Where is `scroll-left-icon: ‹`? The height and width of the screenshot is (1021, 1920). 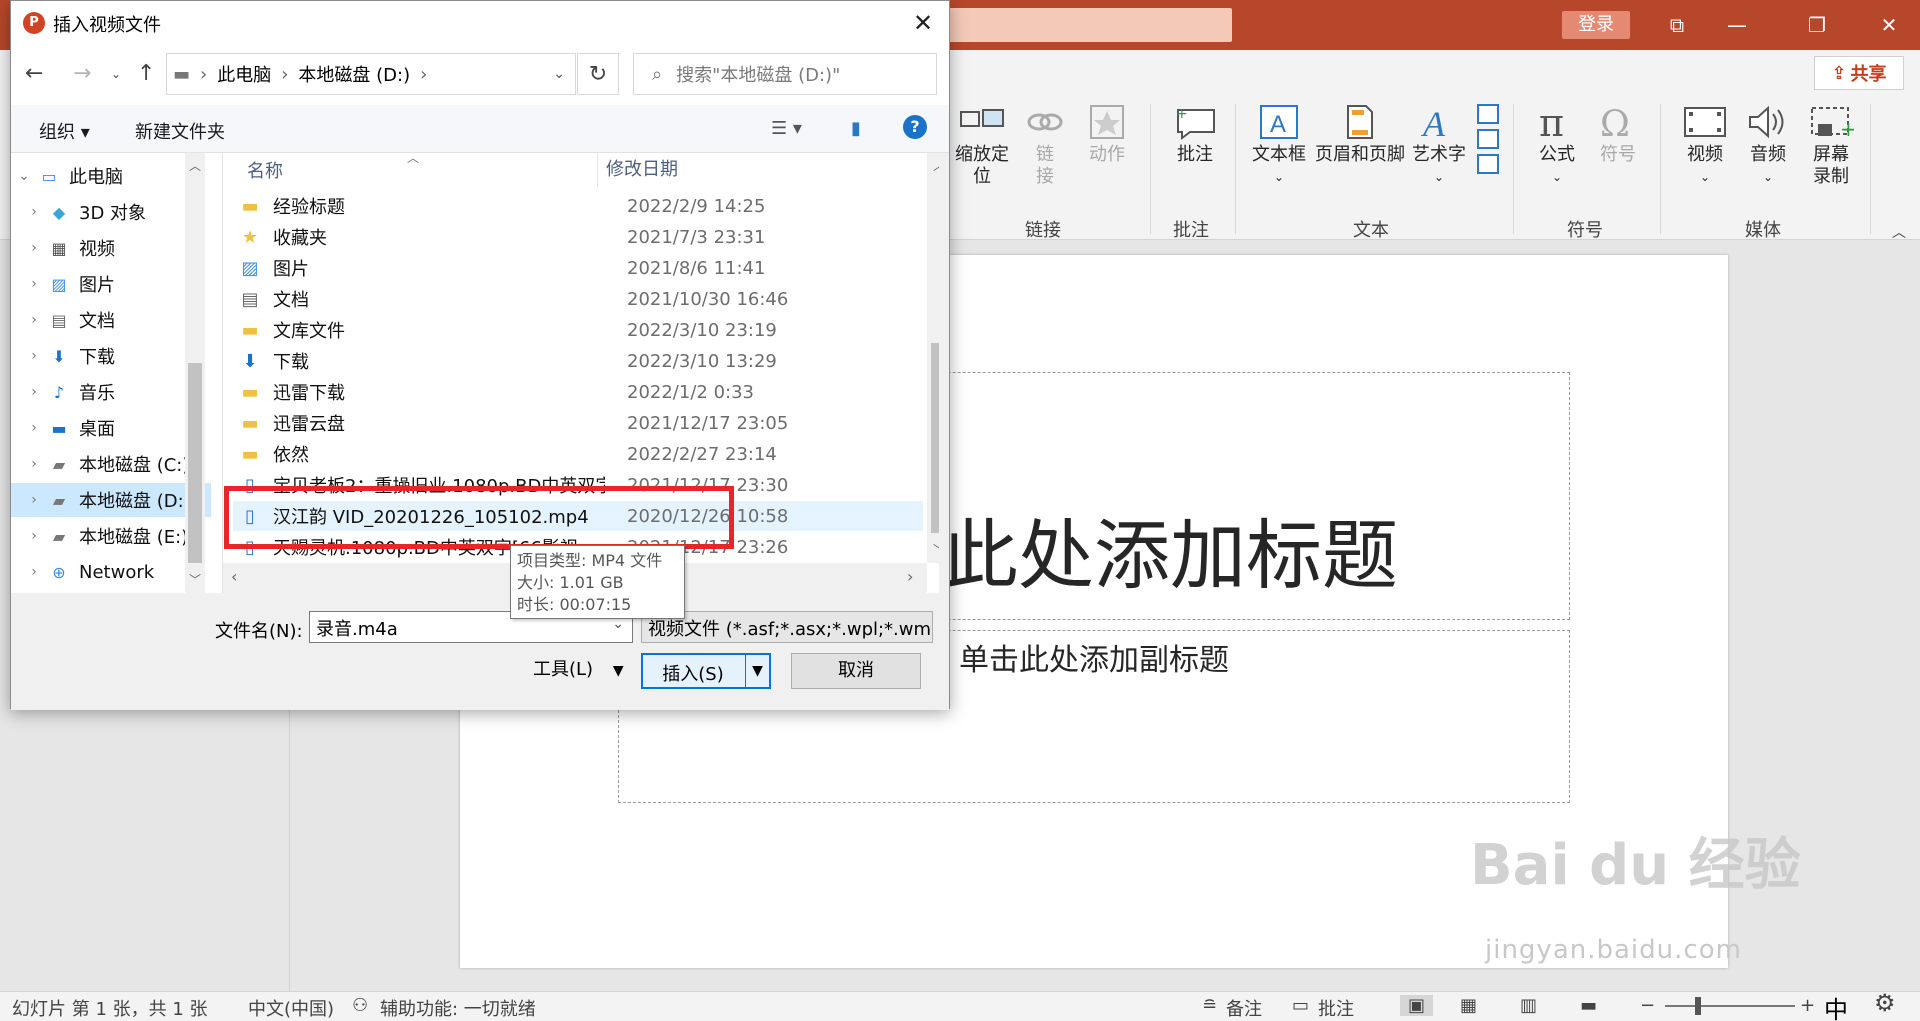 scroll-left-icon: ‹ is located at coordinates (234, 576).